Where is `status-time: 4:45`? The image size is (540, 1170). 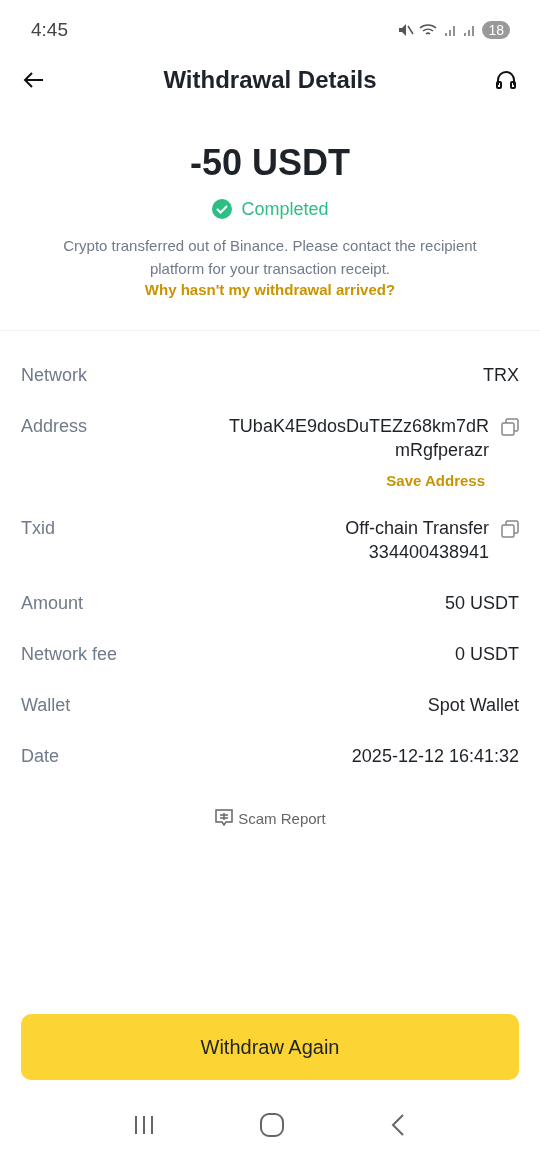 status-time: 4:45 is located at coordinates (49, 30).